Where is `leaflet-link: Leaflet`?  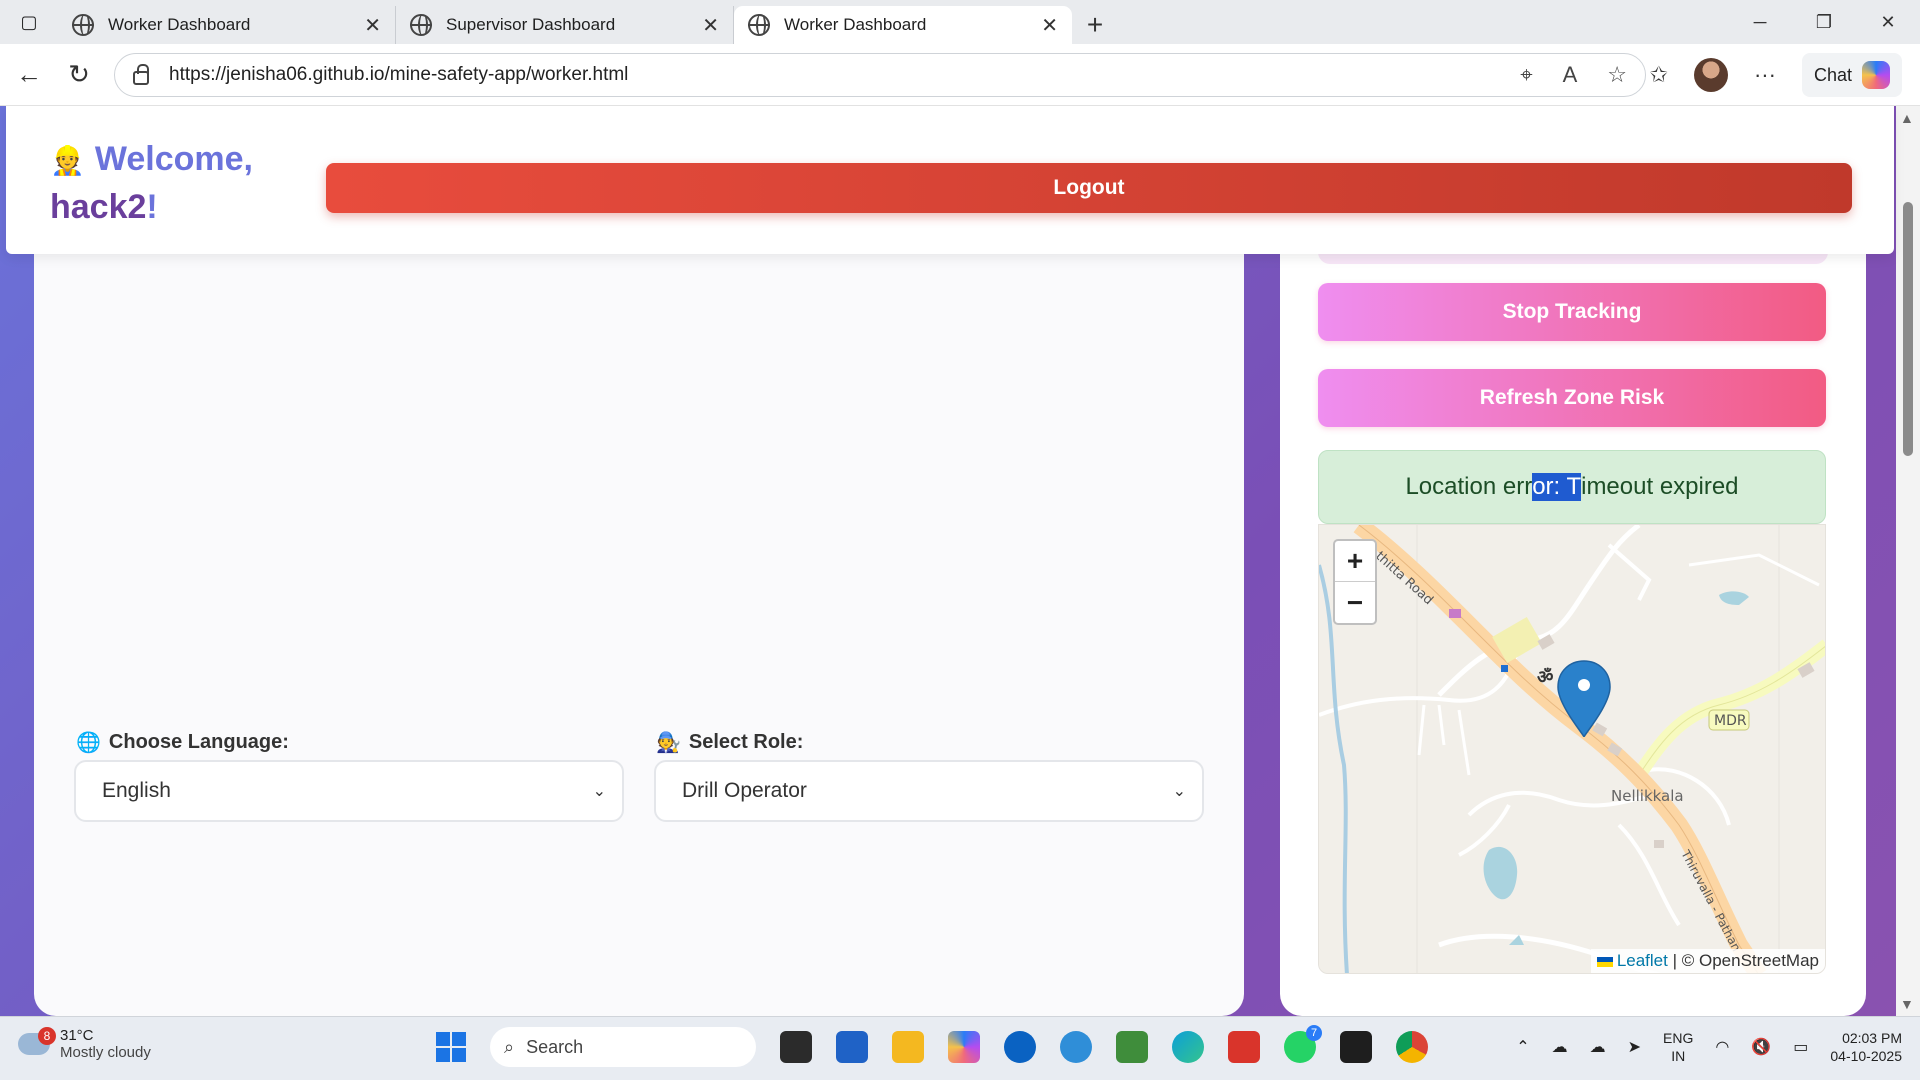 leaflet-link: Leaflet is located at coordinates (1642, 960).